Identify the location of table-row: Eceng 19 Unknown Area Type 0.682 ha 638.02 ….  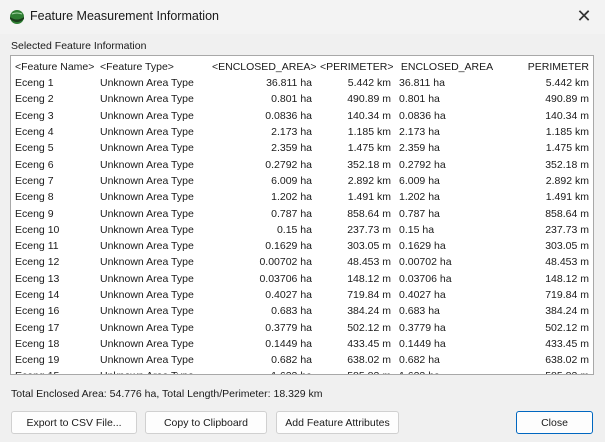
(302, 360).